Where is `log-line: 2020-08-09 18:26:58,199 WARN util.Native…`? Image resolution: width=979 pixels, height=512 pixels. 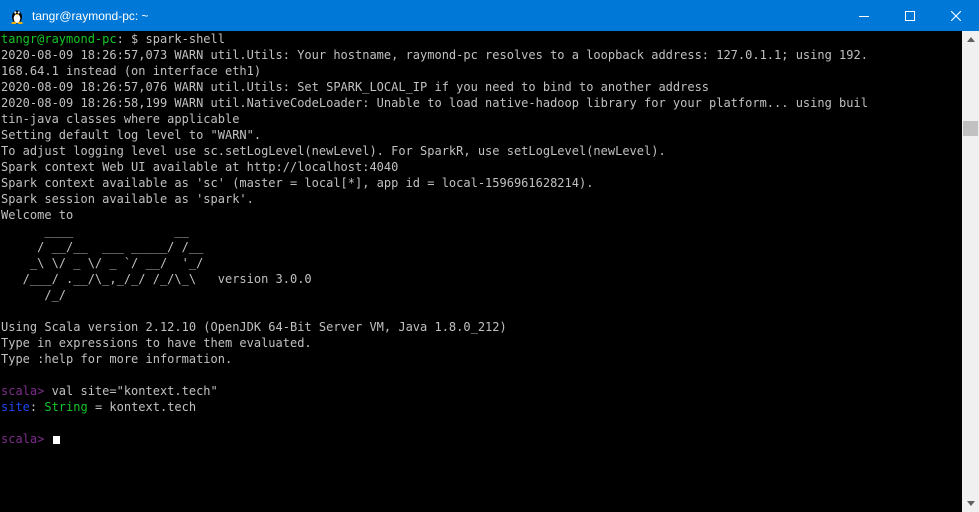
log-line: 2020-08-09 18:26:58,199 WARN util.Native… is located at coordinates (434, 103).